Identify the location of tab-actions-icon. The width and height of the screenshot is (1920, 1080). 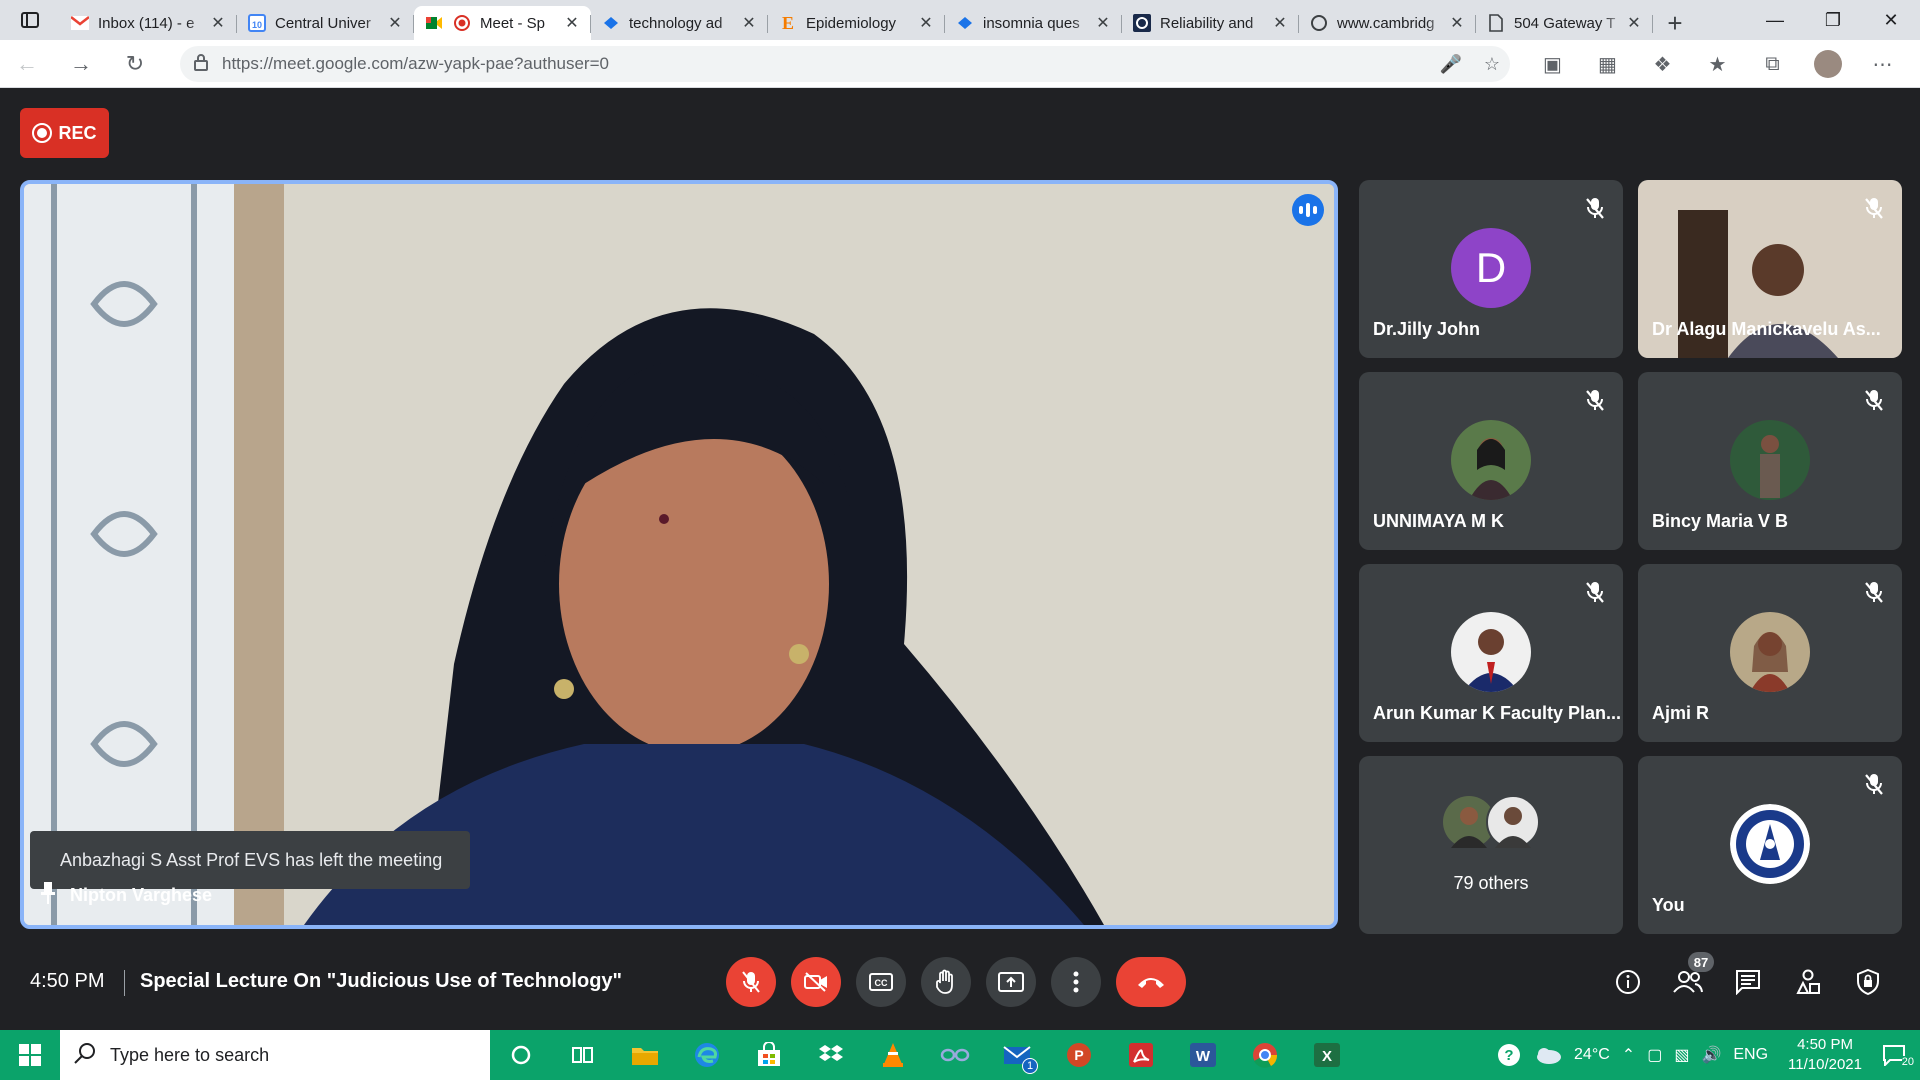
(30, 20).